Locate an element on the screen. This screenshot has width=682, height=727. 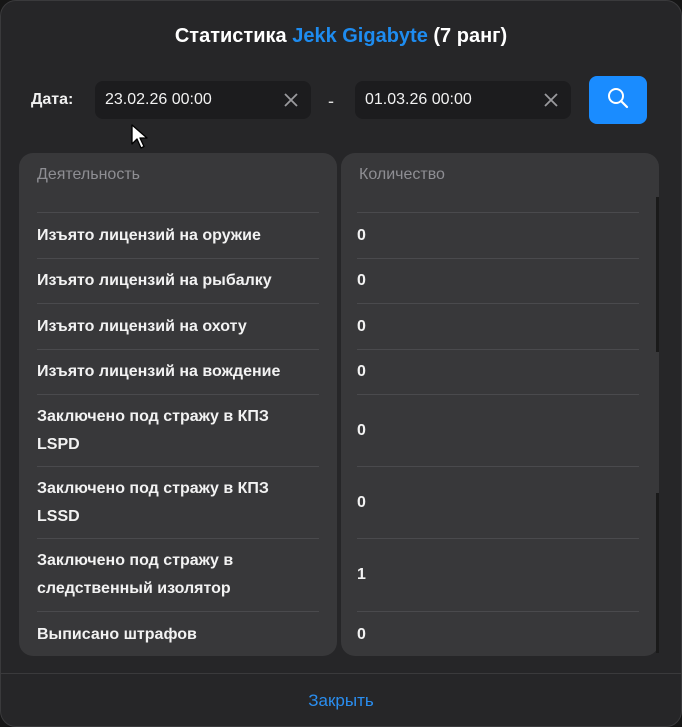
close-button: Закрыть is located at coordinates (340, 701).